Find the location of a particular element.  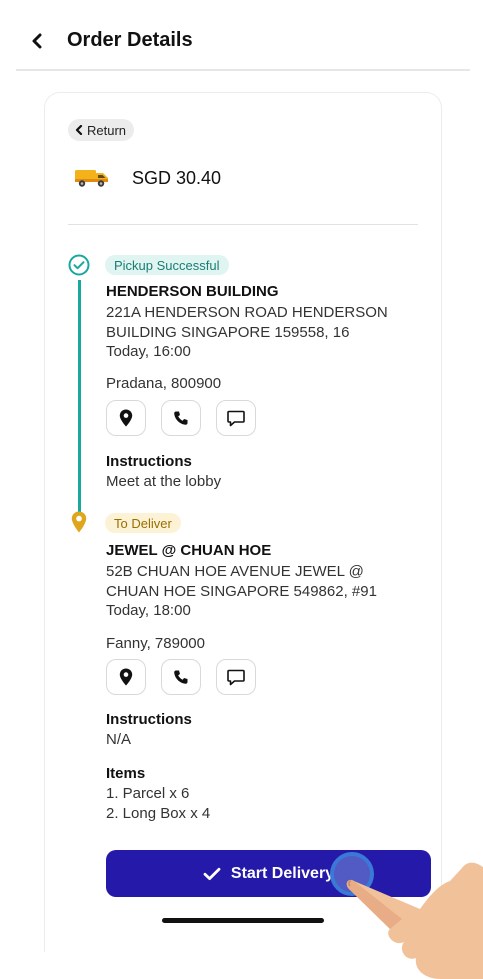

delivery-instructions-label: Instructions is located at coordinates (149, 719).